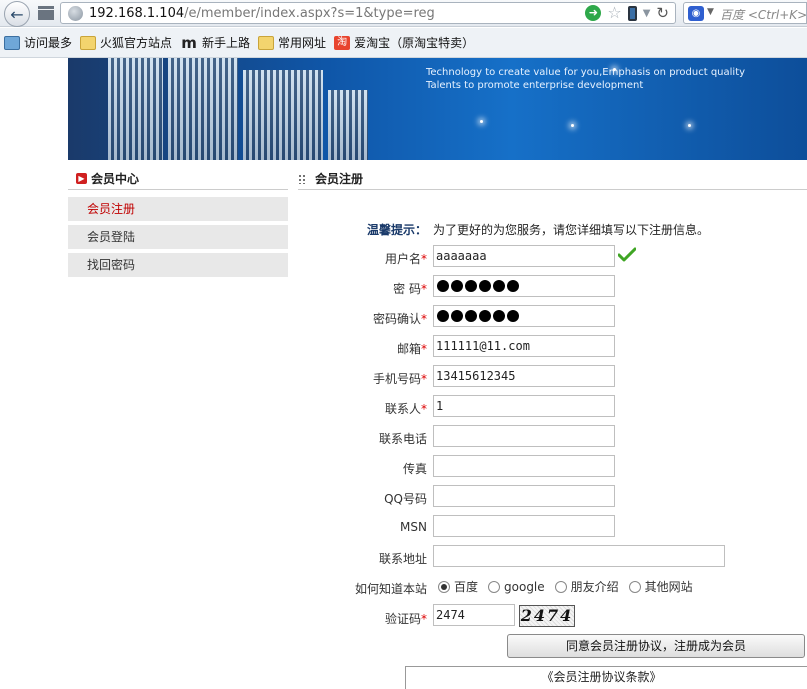 This screenshot has width=807, height=689. What do you see at coordinates (524, 346) in the screenshot?
I see `email-input: 111111@11.com` at bounding box center [524, 346].